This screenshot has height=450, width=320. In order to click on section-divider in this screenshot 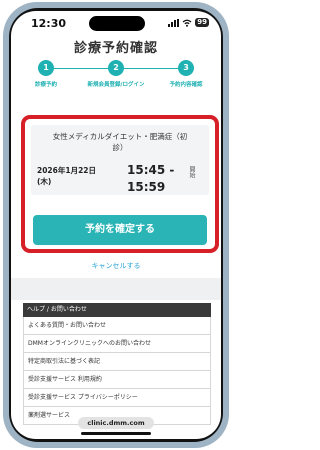, I will do `click(116, 289)`.